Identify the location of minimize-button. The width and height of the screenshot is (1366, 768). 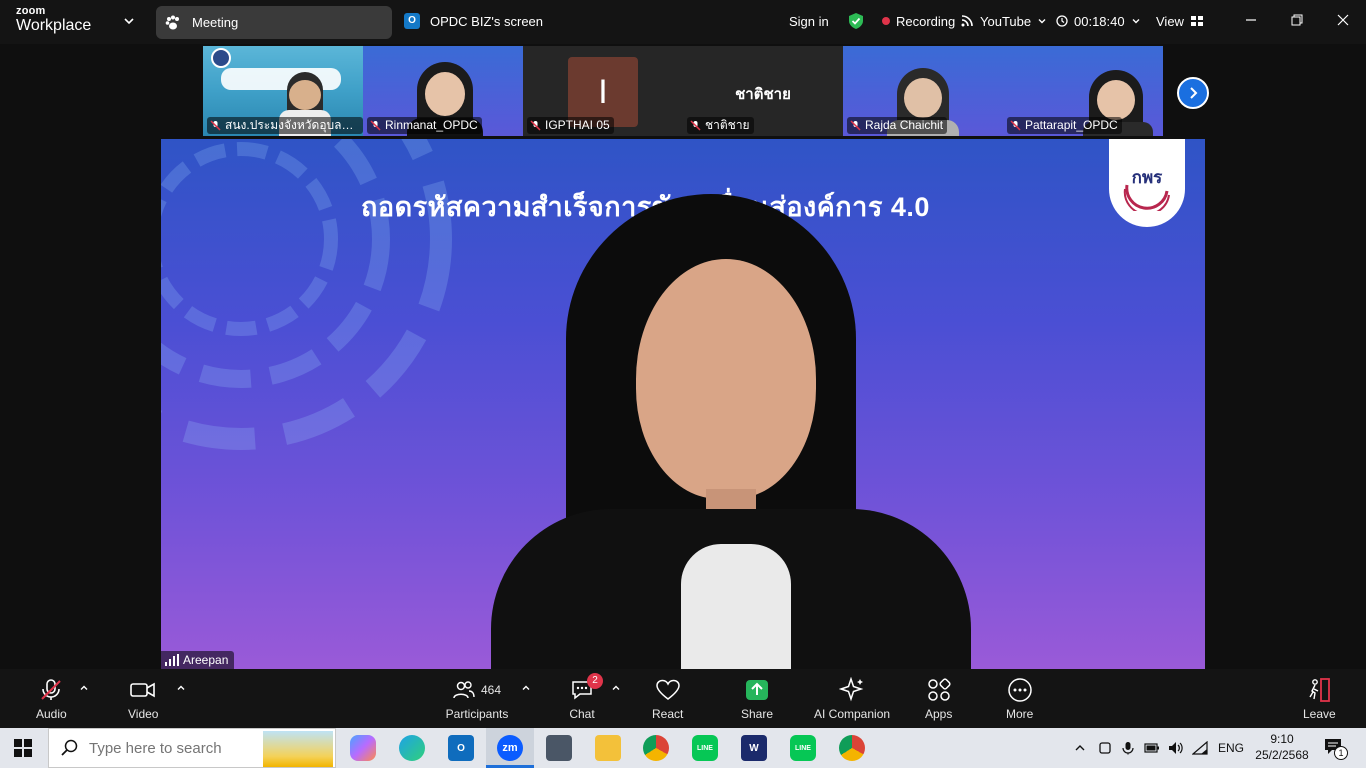
(1251, 20).